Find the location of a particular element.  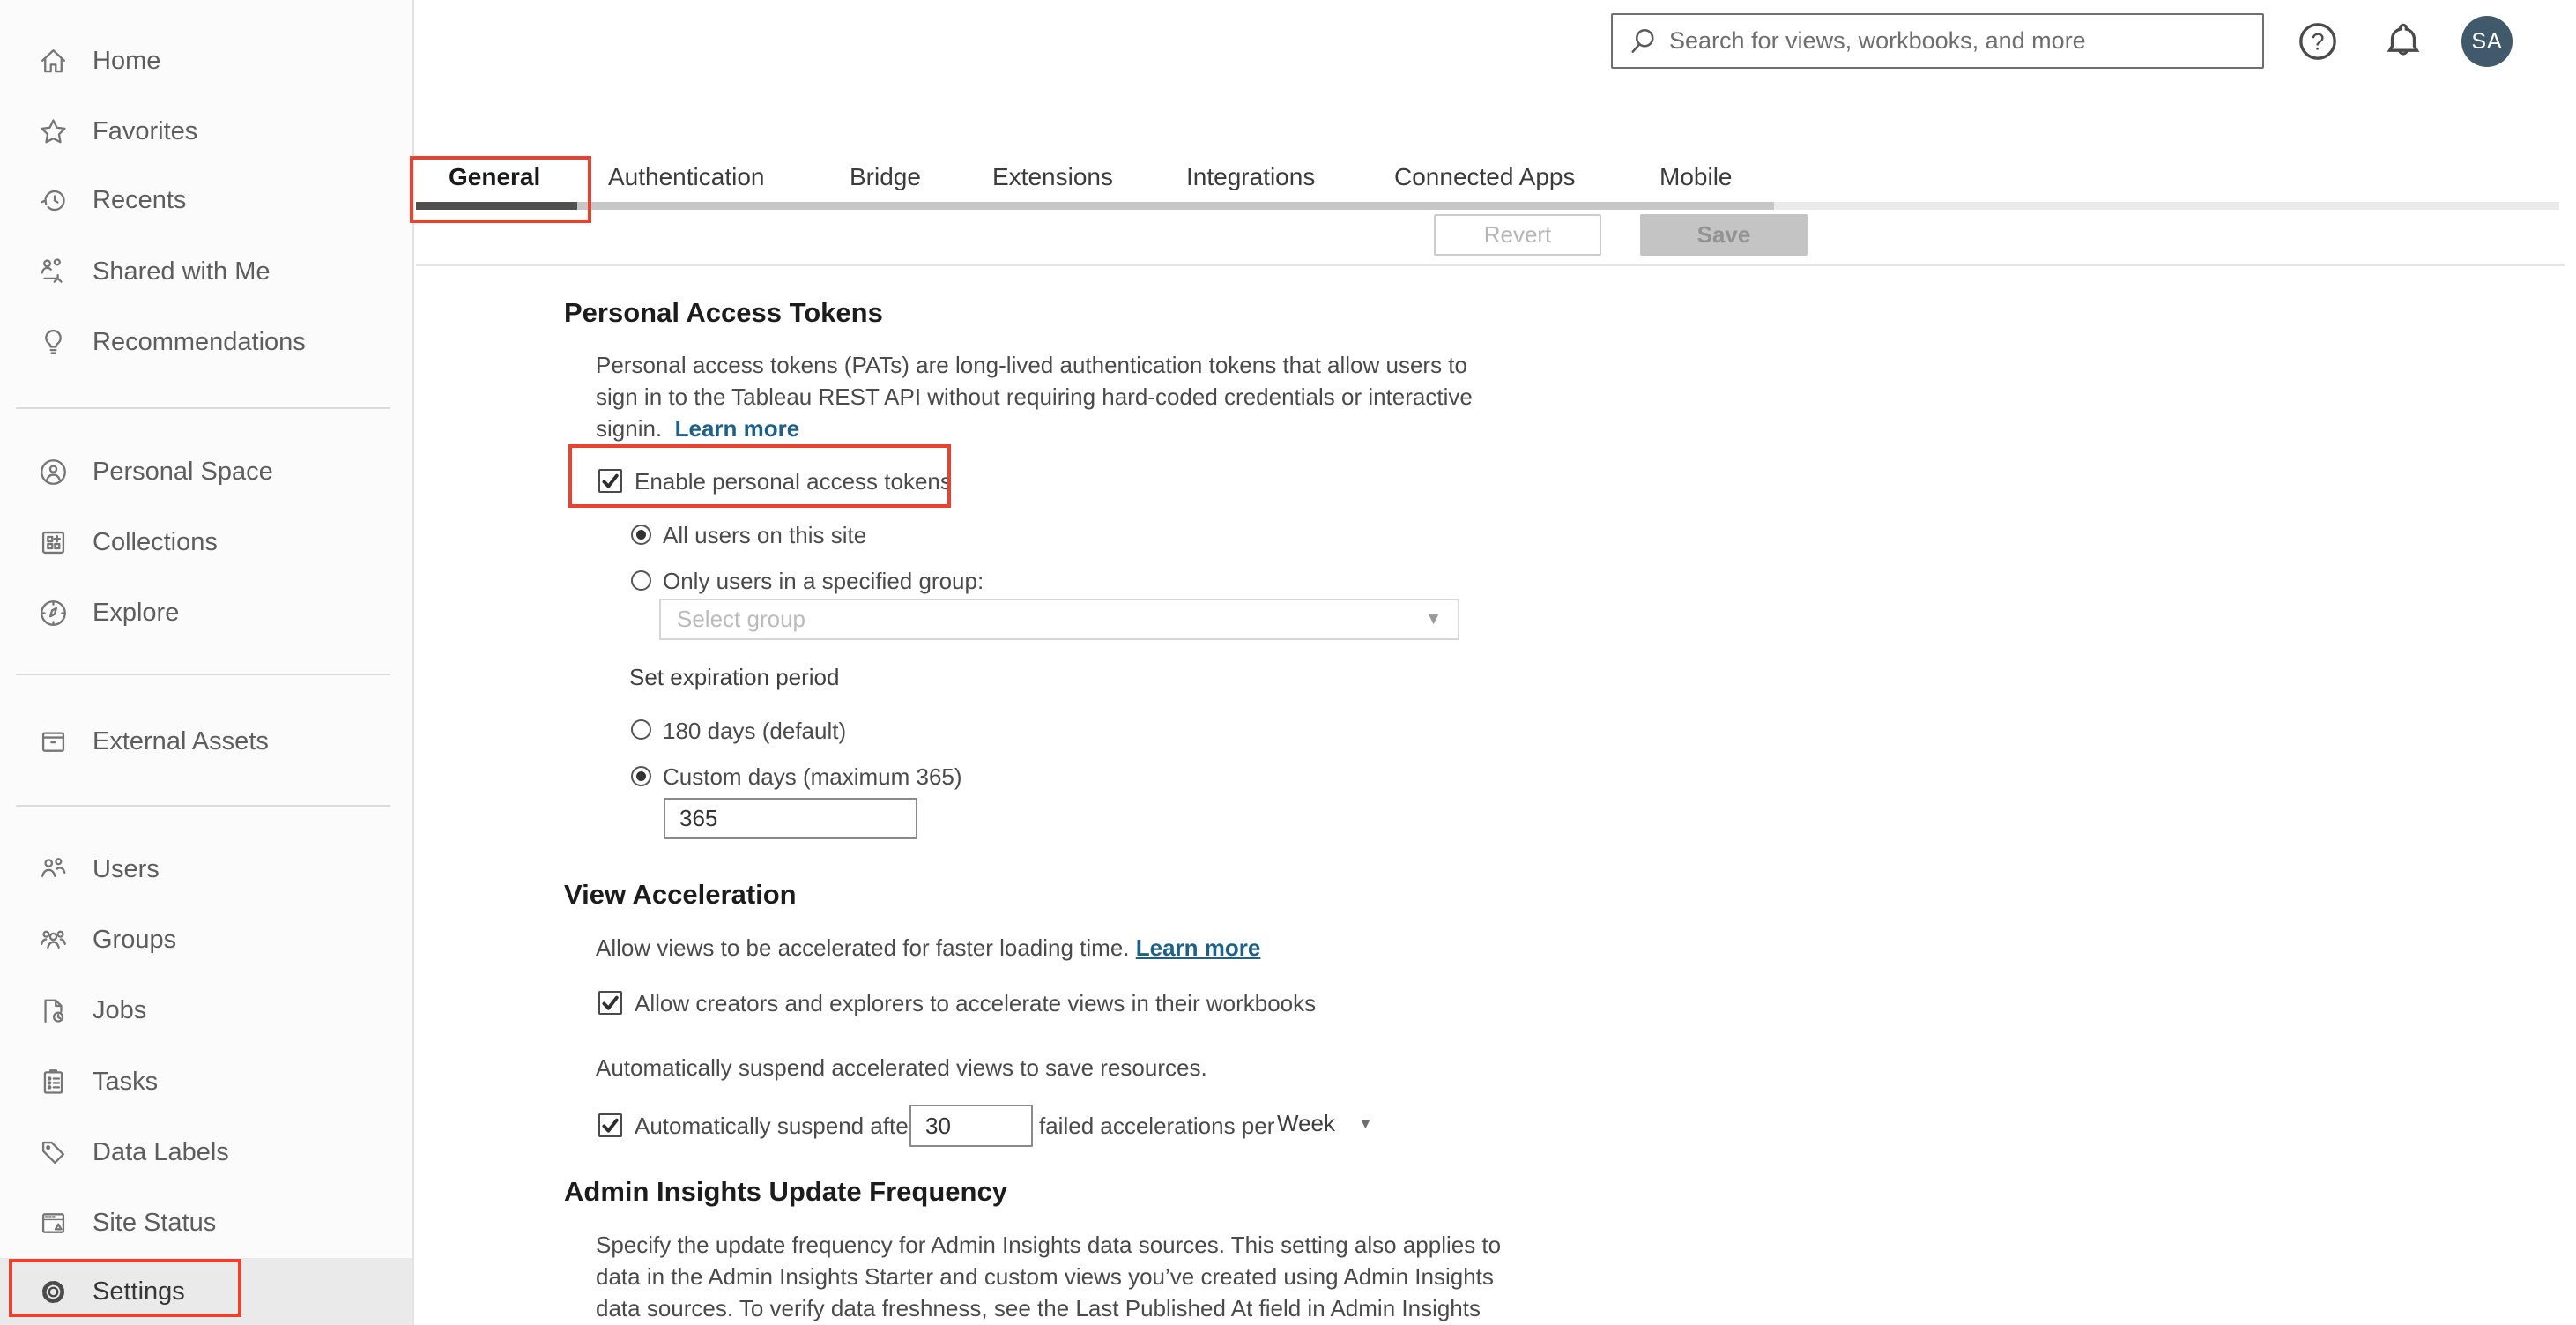

search-icon is located at coordinates (1642, 40).